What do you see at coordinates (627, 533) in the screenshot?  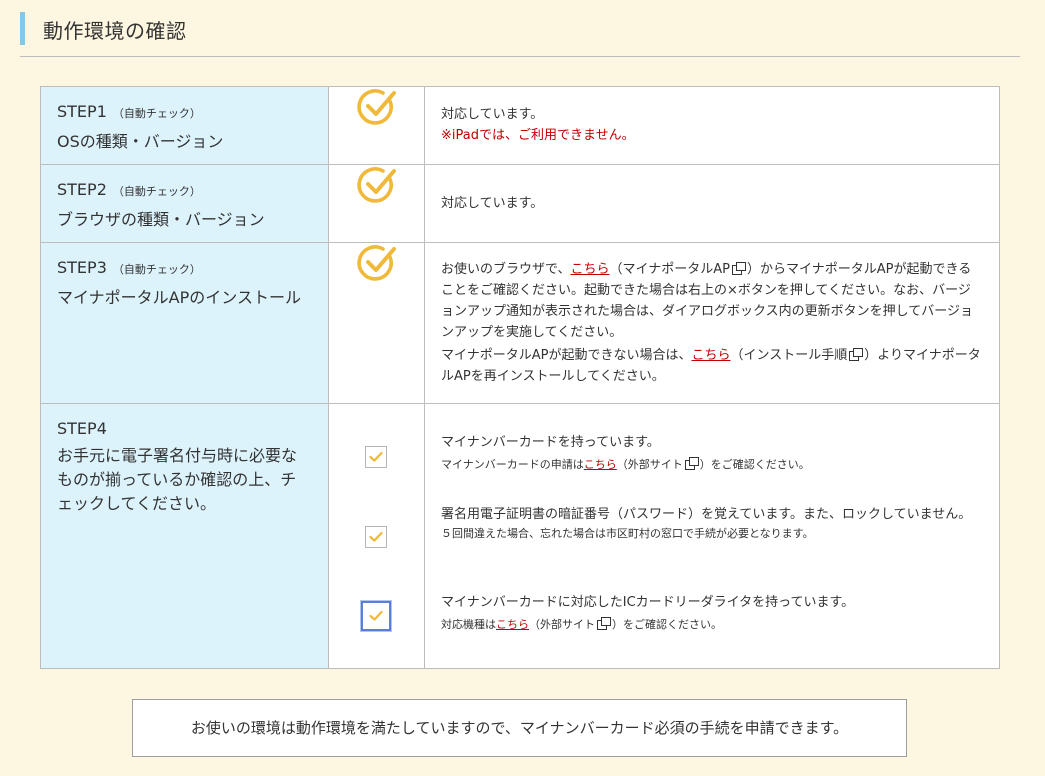 I see `step4-item-2-sub: ５回間違えた場合、忘れた場合は市区町村の窓口で手続が必要となります。` at bounding box center [627, 533].